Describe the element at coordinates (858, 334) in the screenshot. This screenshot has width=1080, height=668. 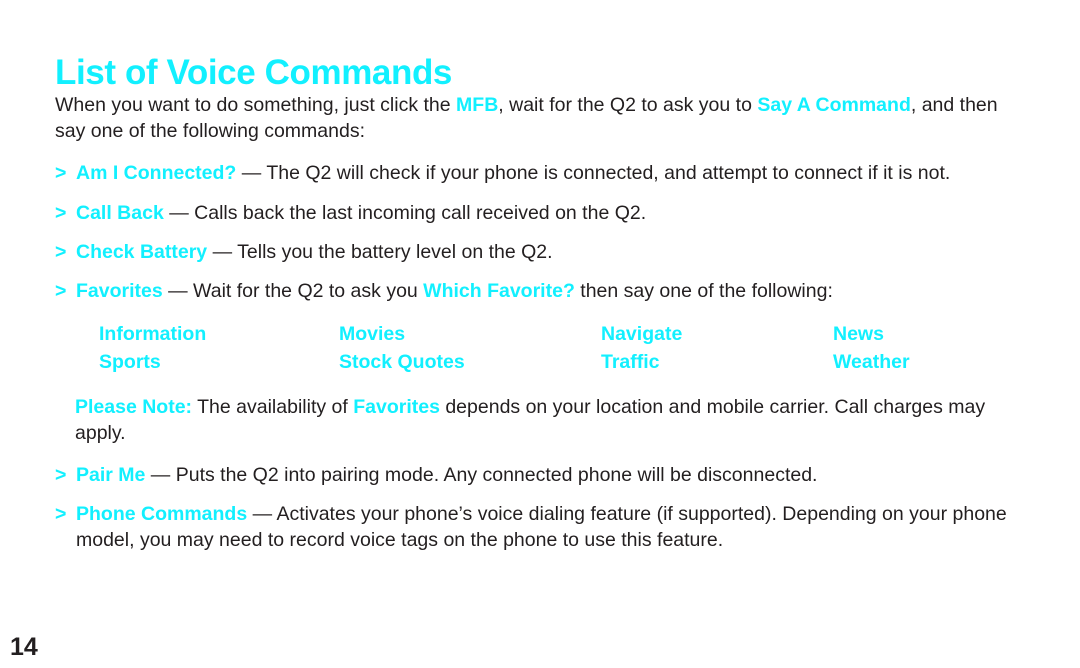
I see `favorite-option-news: News` at that location.